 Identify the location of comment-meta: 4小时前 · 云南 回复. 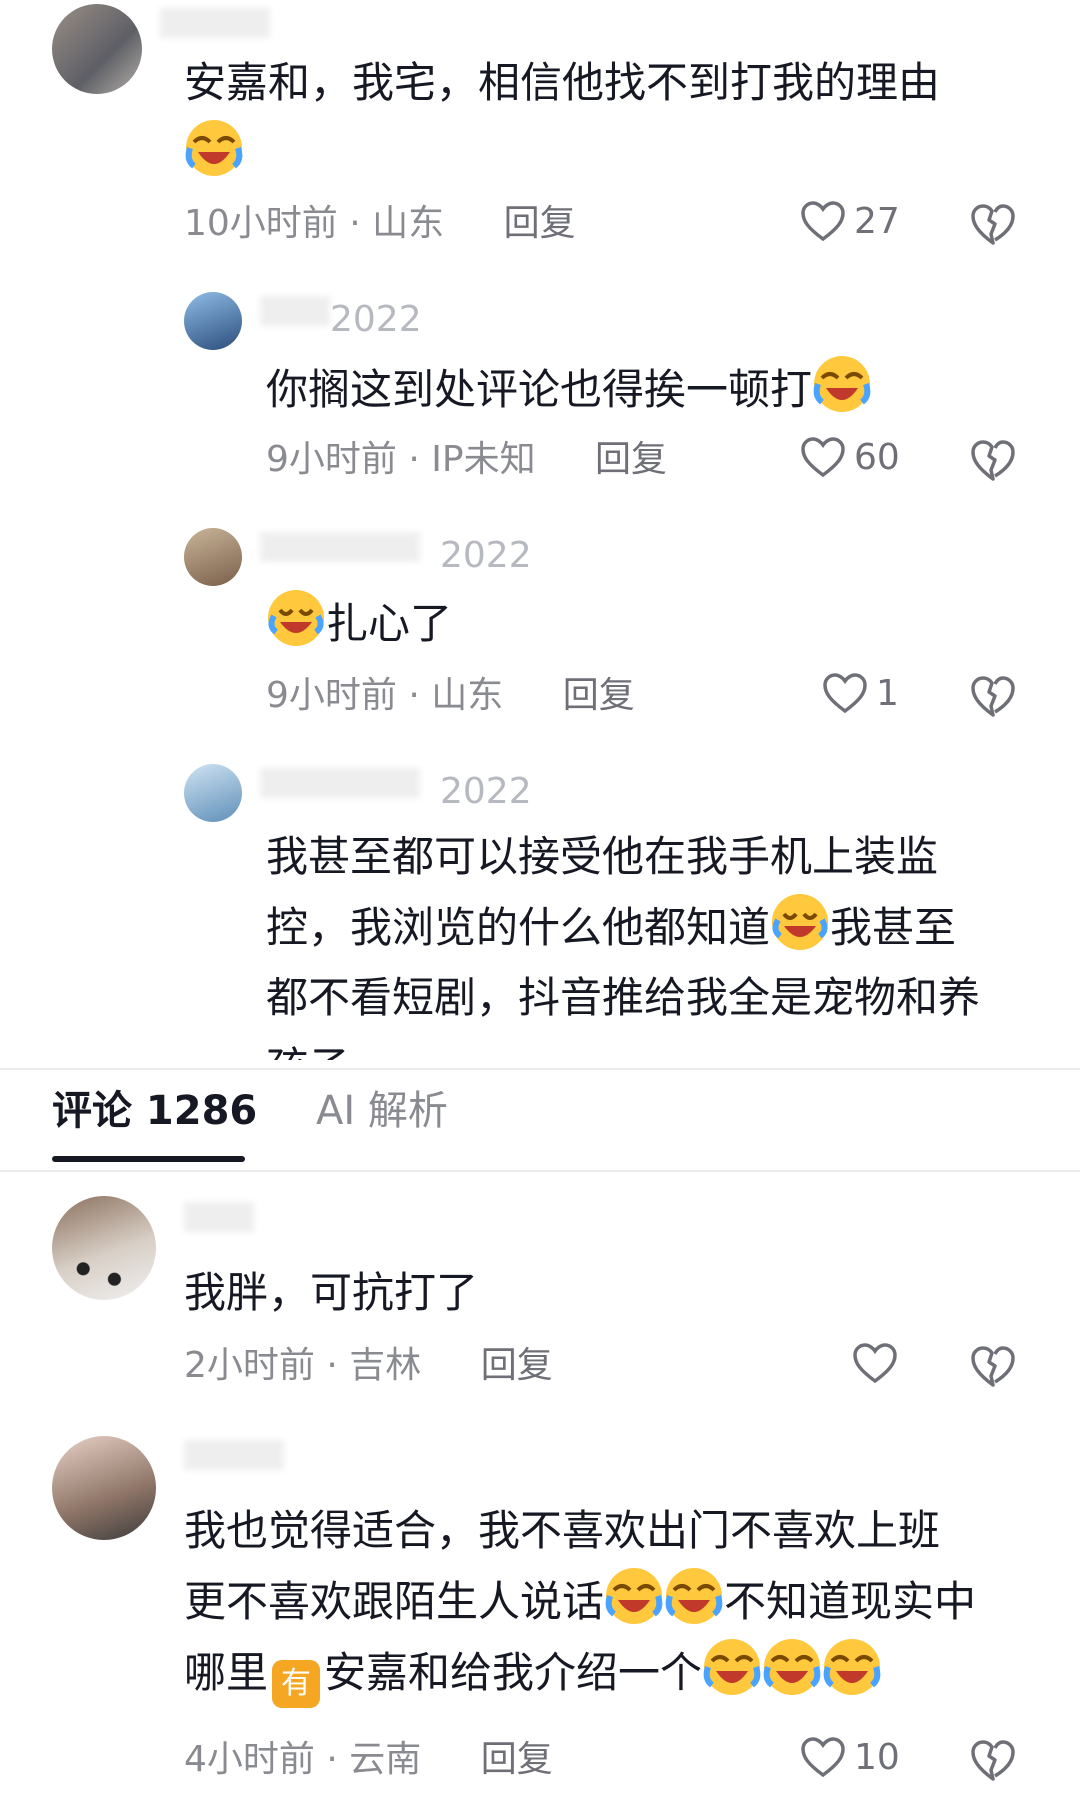
(368, 1759).